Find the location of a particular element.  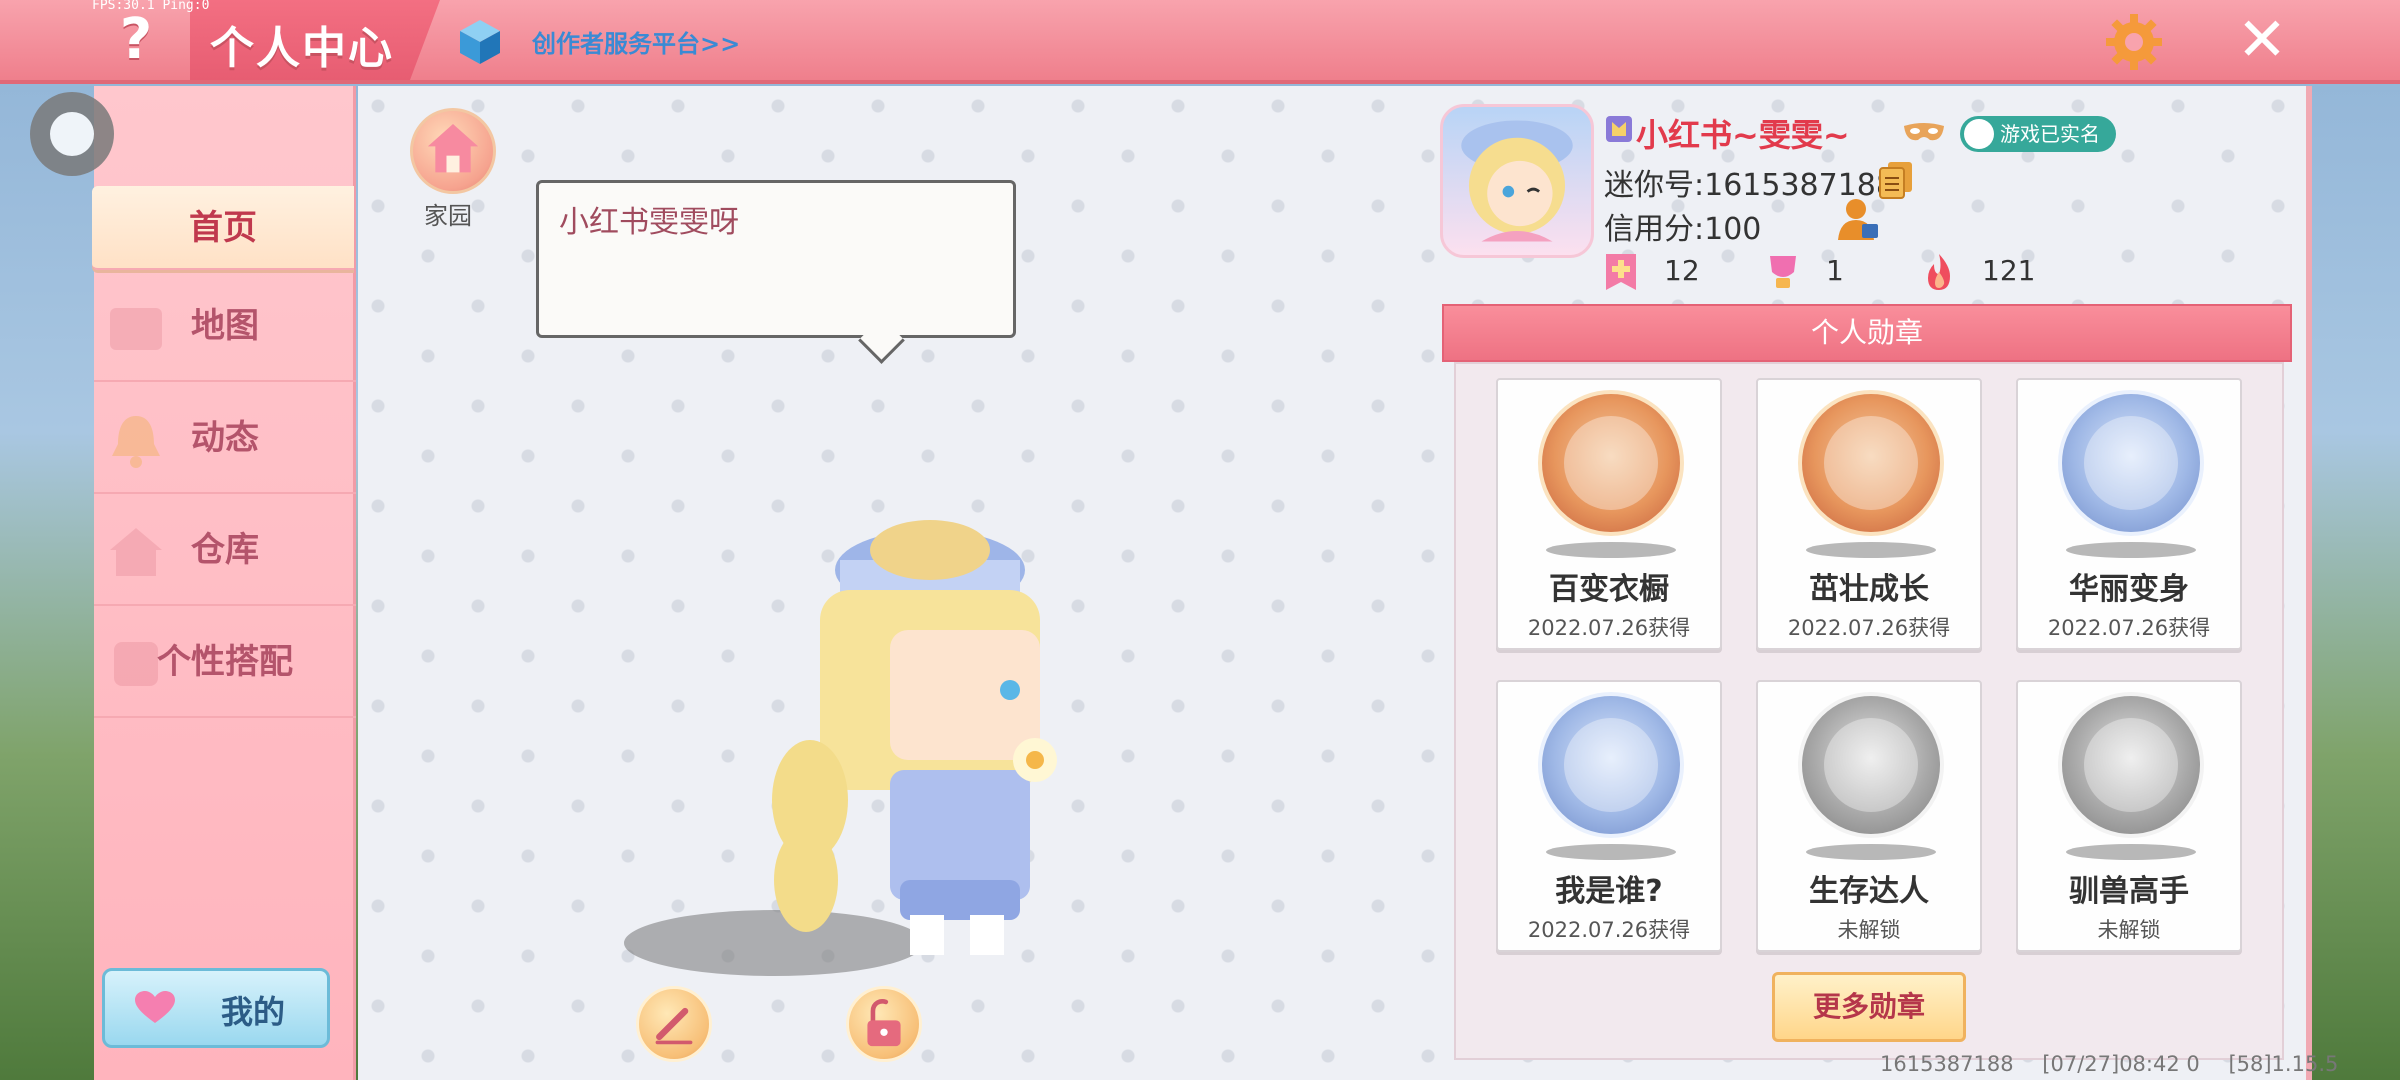

realname-badge: 游戏已实名 is located at coordinates (2038, 134).